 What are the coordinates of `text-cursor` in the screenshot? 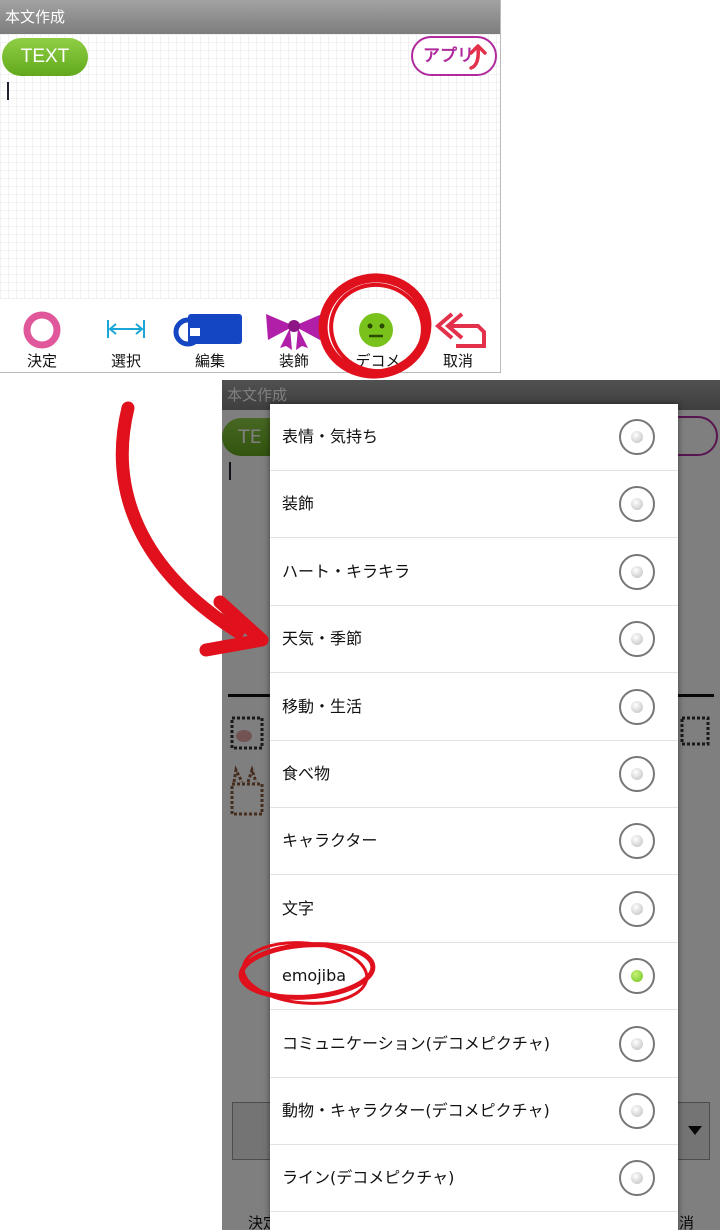 It's located at (8, 91).